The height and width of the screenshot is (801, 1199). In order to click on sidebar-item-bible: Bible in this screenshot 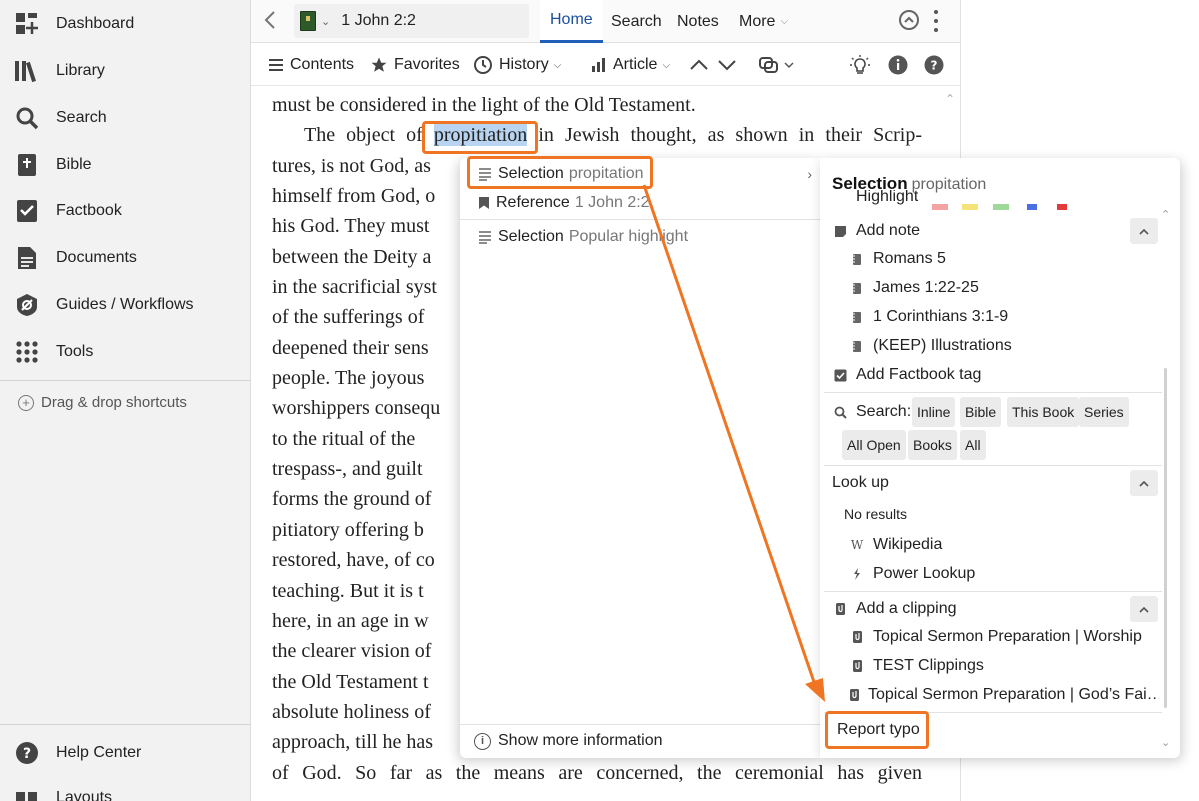, I will do `click(125, 165)`.